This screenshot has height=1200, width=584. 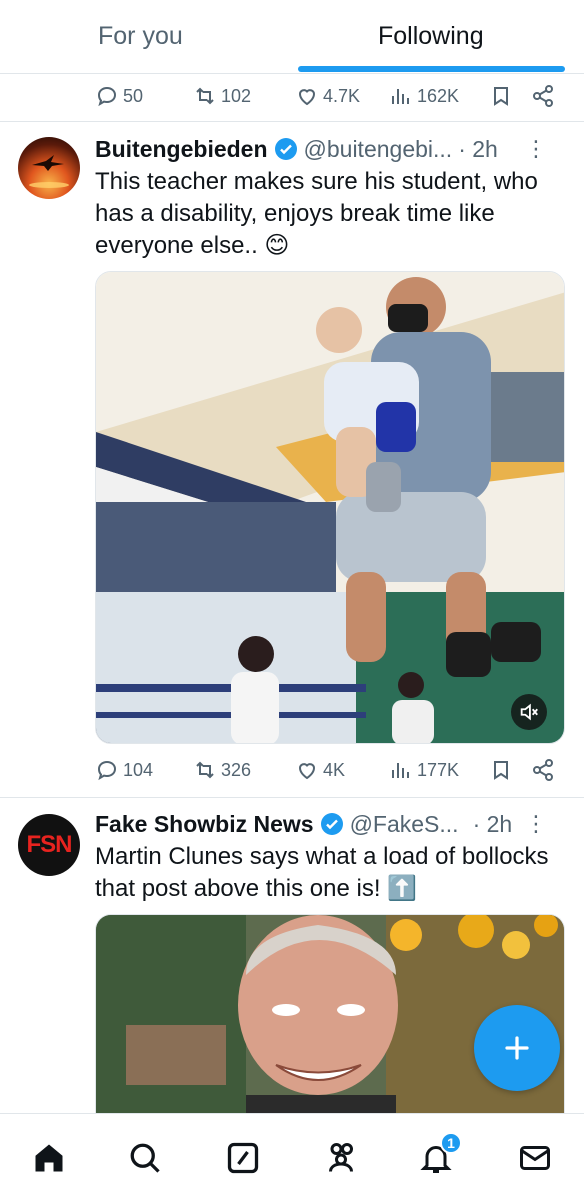 I want to click on reply-button: 104, so click(x=124, y=770).